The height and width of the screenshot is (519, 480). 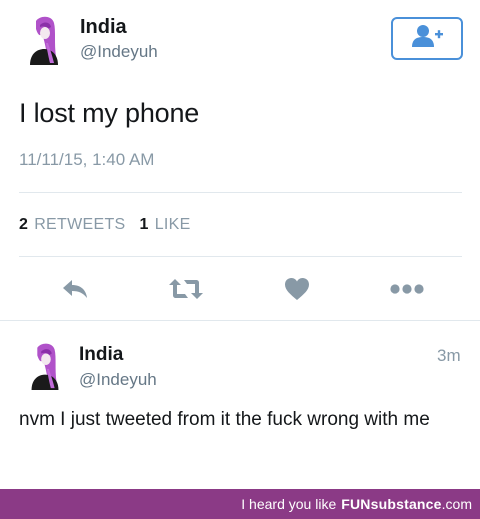 I want to click on footer-prefix: I heard you like, so click(x=289, y=504).